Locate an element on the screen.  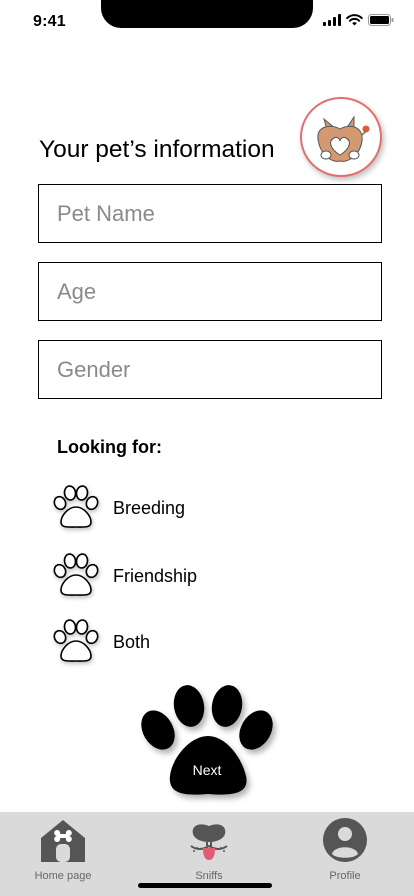
option-label: Friendship is located at coordinates (155, 575).